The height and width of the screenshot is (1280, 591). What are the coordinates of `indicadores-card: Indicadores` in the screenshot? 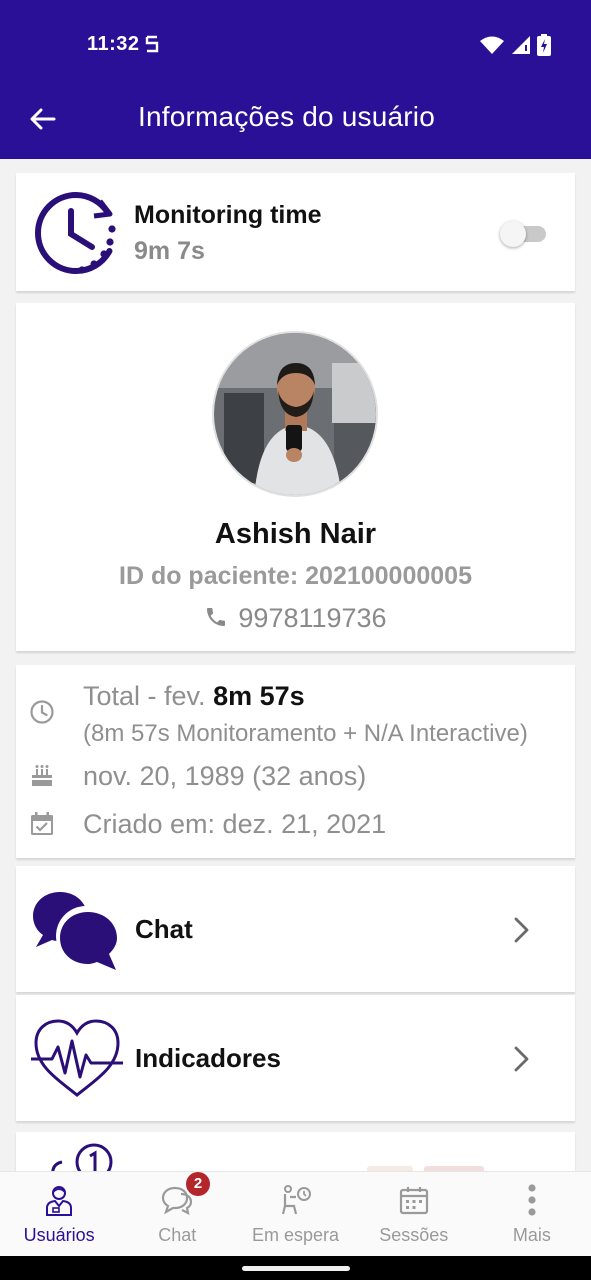 It's located at (295, 1058).